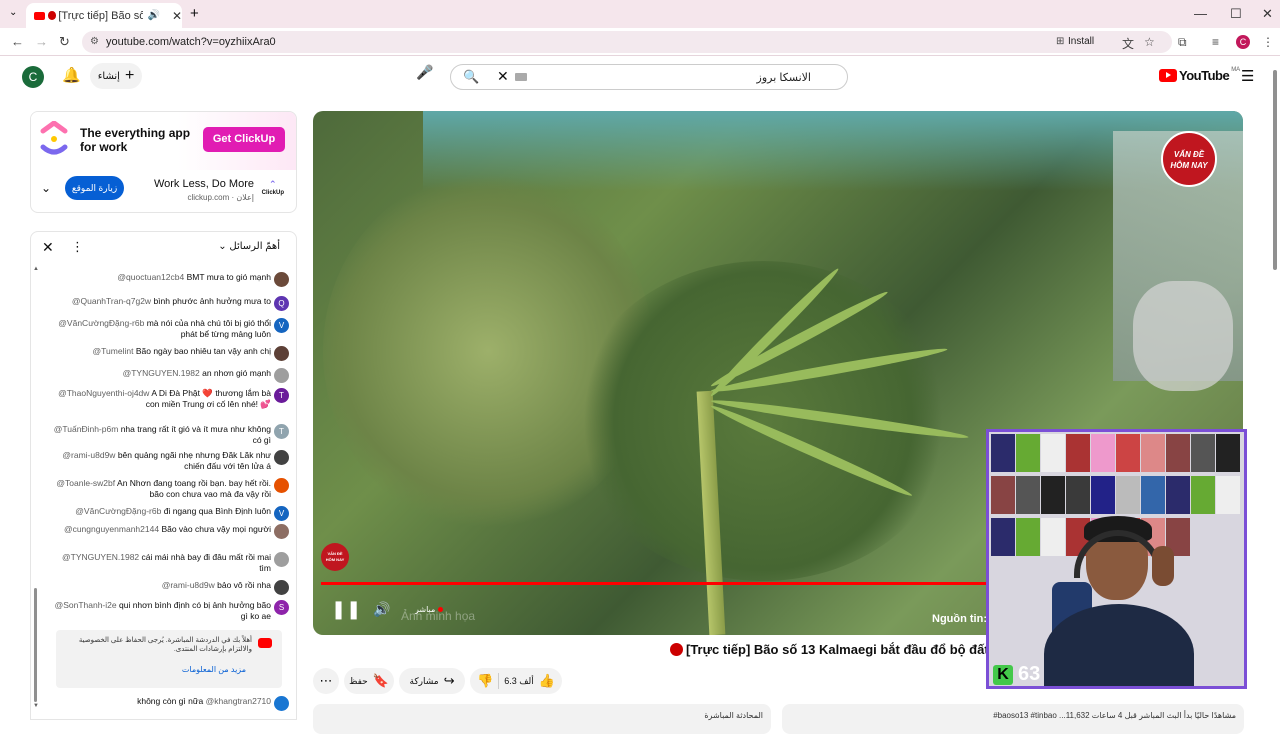 The height and width of the screenshot is (734, 1280). I want to click on chat-more-icon: ⋮, so click(77, 247).